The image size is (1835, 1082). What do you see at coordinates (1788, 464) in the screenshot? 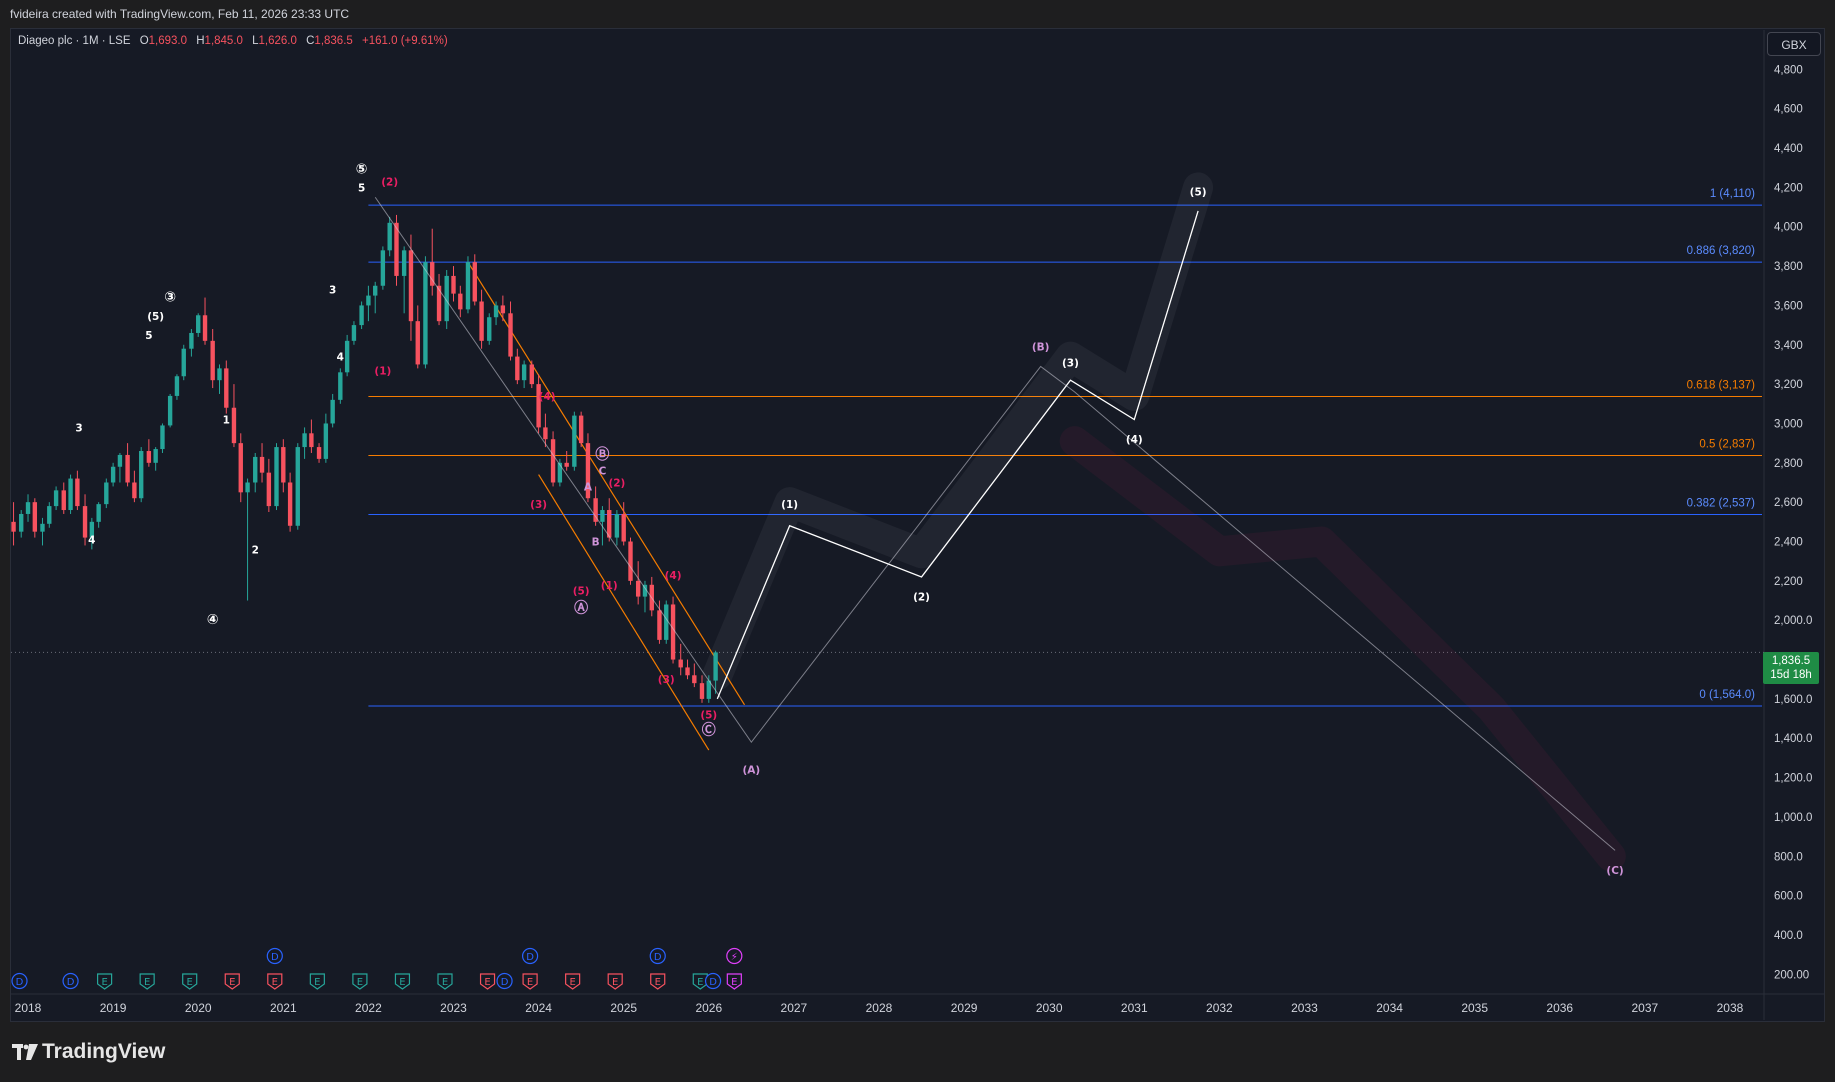
I see `y-tick-label: 2,800` at bounding box center [1788, 464].